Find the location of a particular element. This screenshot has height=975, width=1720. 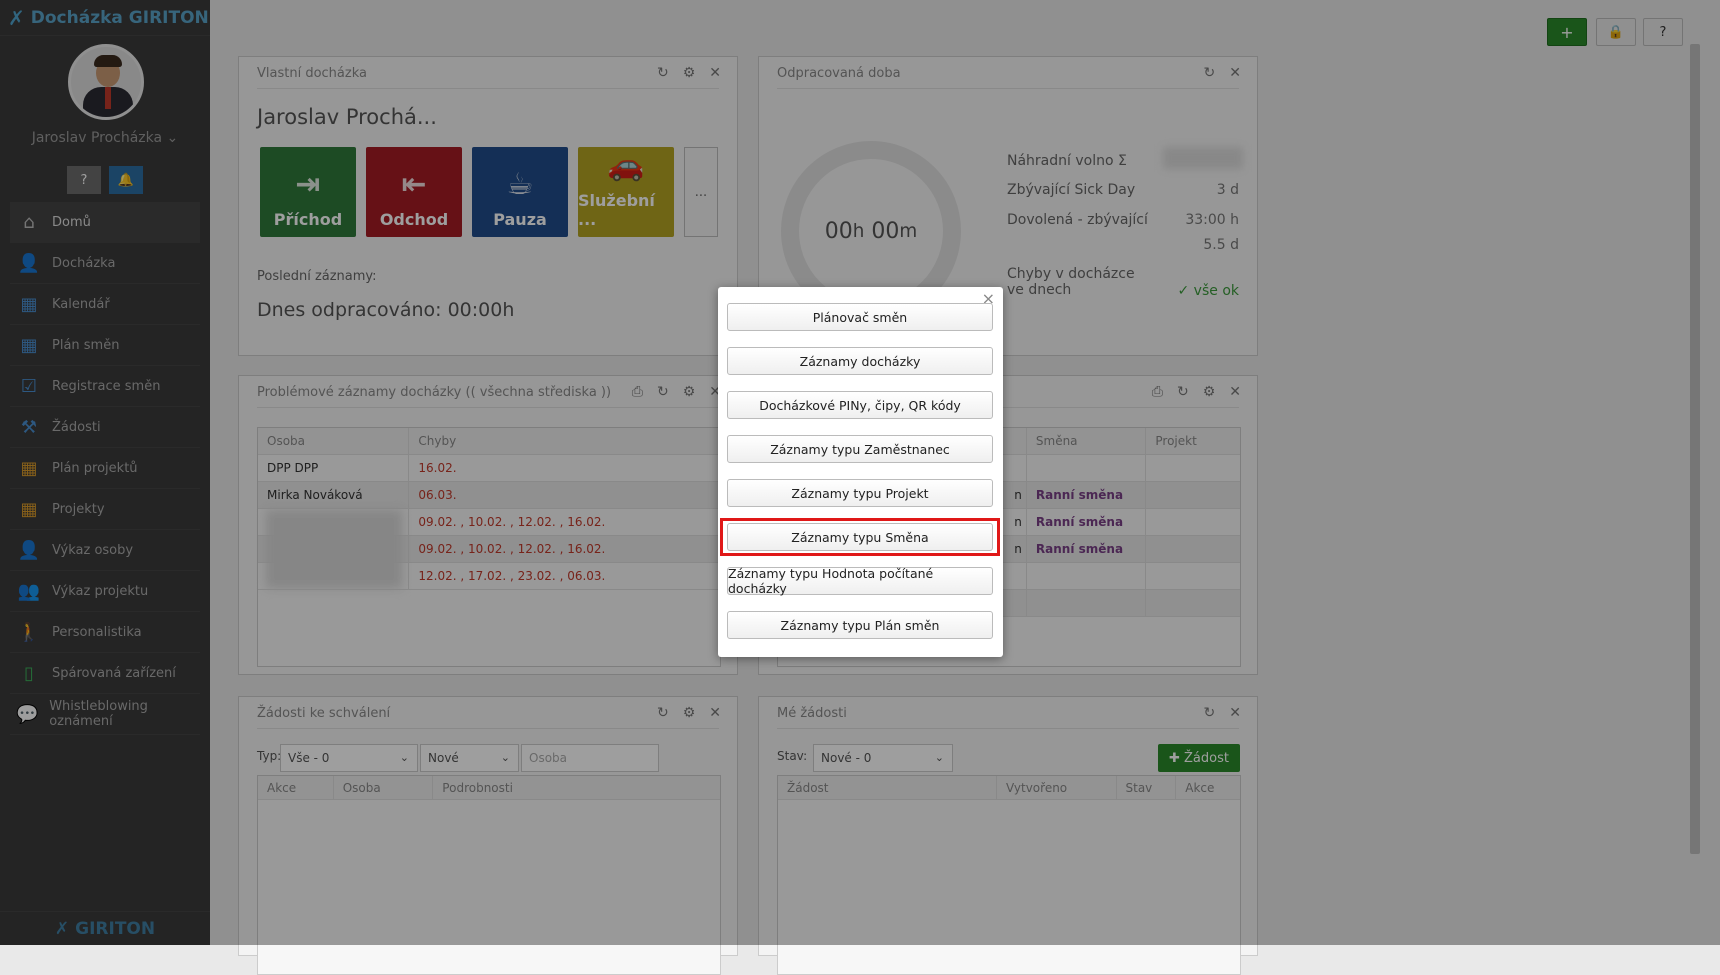

computed-attendance-records-button: Záznamy typu Hodnota počítané docházky is located at coordinates (860, 581).